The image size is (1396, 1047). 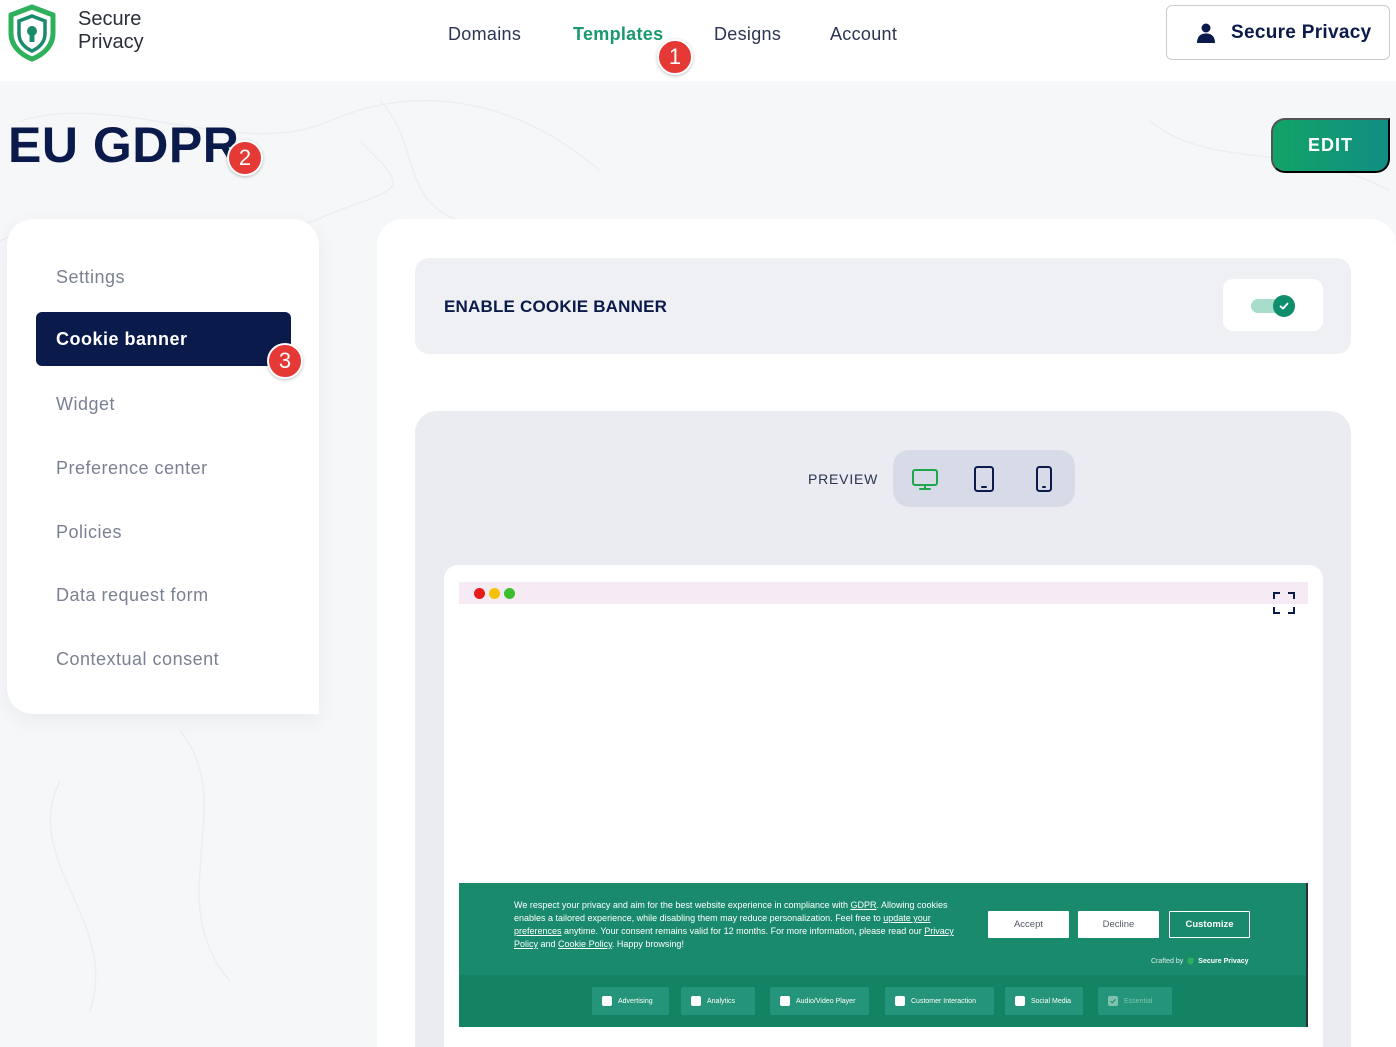 What do you see at coordinates (1206, 33) in the screenshot?
I see `user-icon` at bounding box center [1206, 33].